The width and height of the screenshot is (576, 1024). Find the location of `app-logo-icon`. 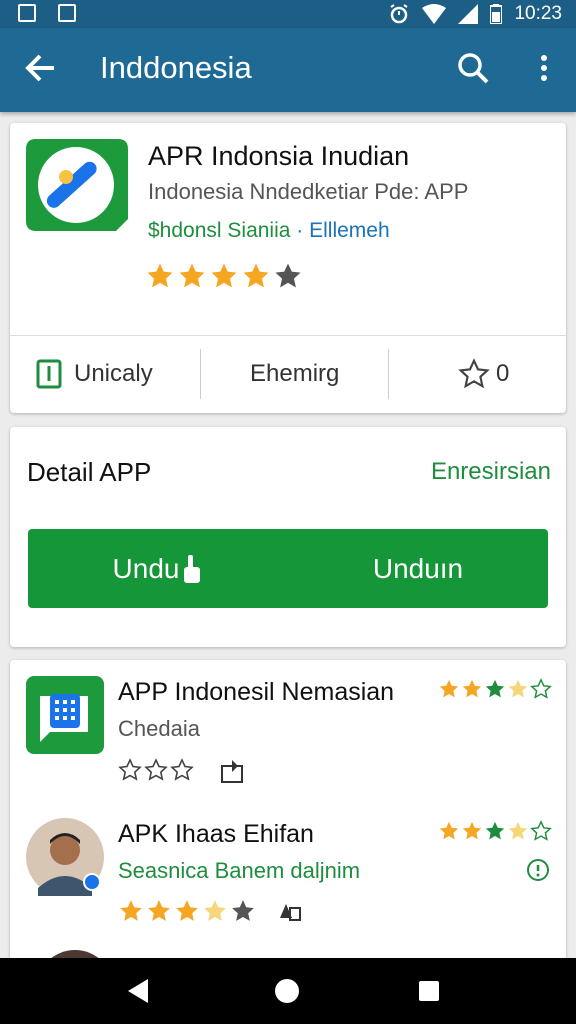

app-logo-icon is located at coordinates (77, 185).